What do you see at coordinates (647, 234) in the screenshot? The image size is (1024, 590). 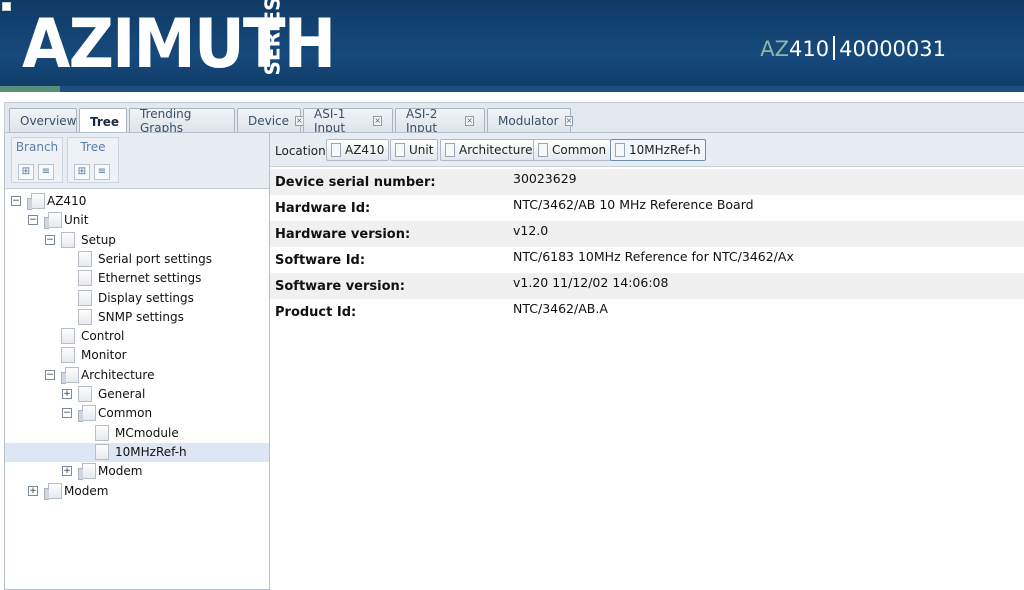 I see `property-row: Hardware version: v12.0` at bounding box center [647, 234].